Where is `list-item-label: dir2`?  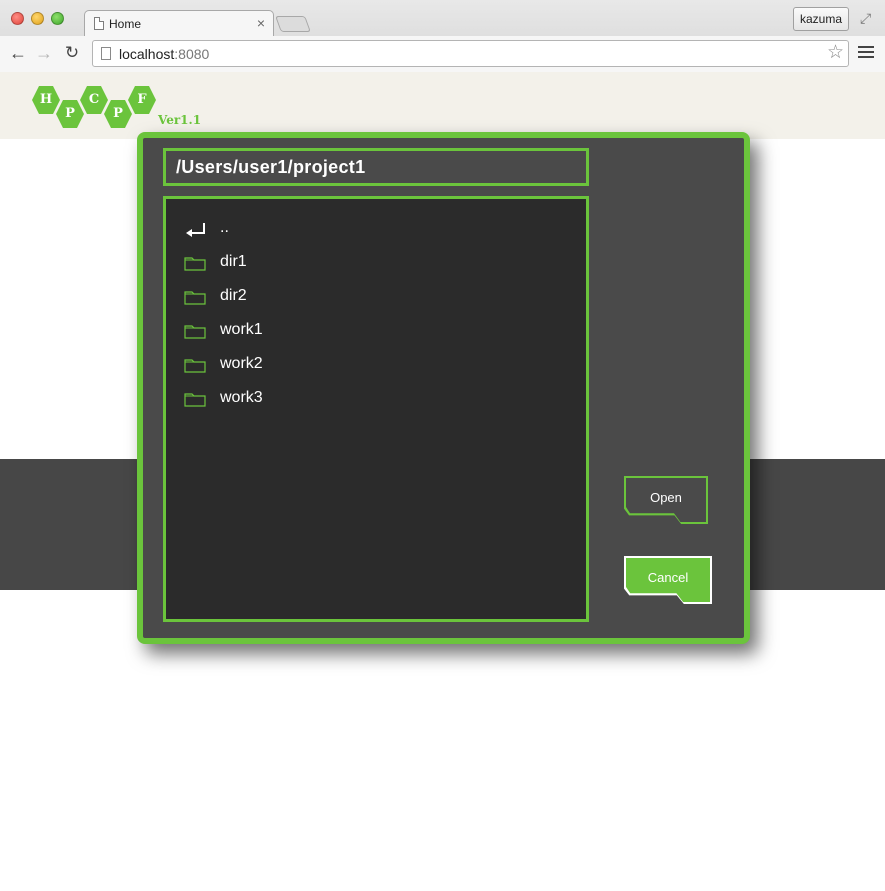 list-item-label: dir2 is located at coordinates (233, 295).